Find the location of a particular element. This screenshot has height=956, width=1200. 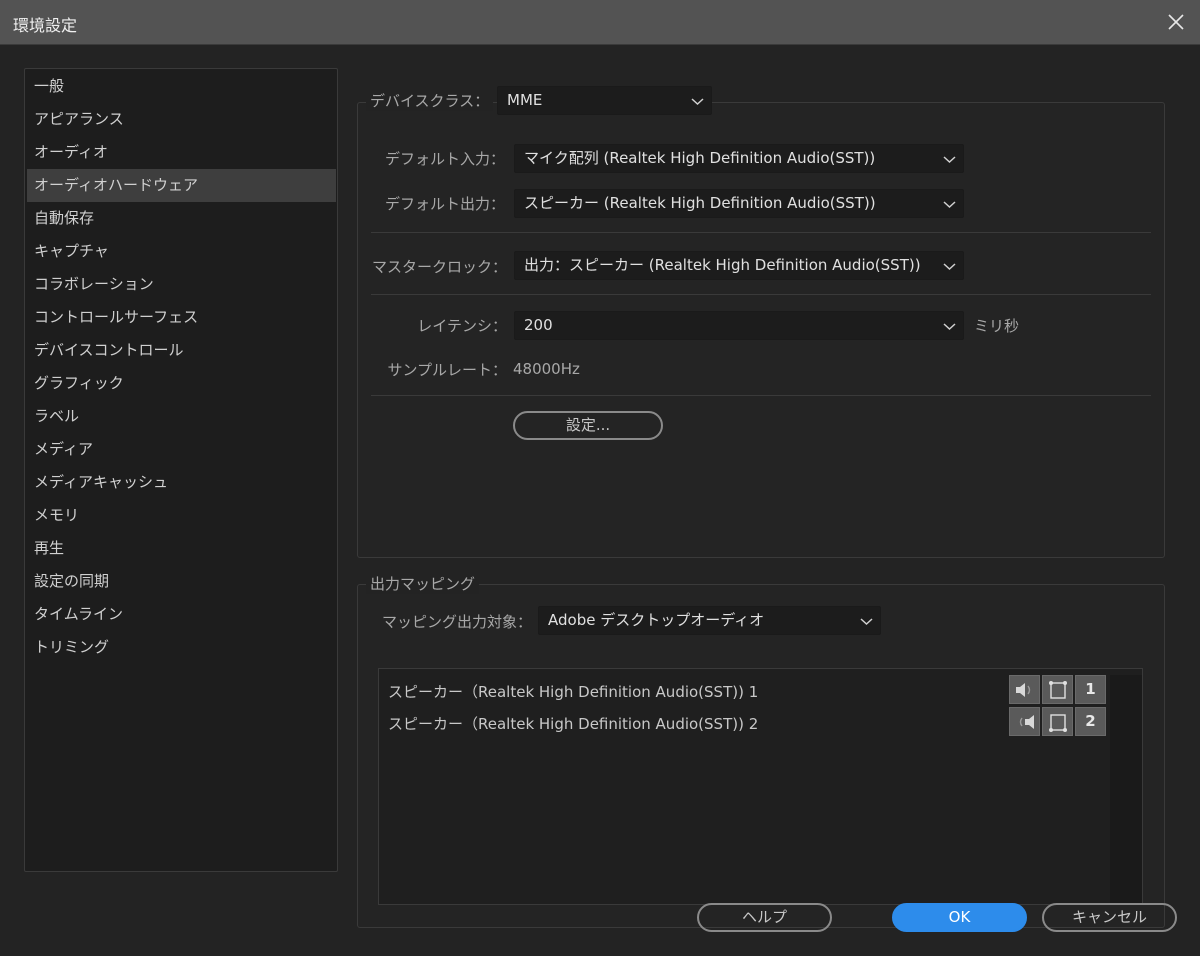

close-button is located at coordinates (1176, 22).